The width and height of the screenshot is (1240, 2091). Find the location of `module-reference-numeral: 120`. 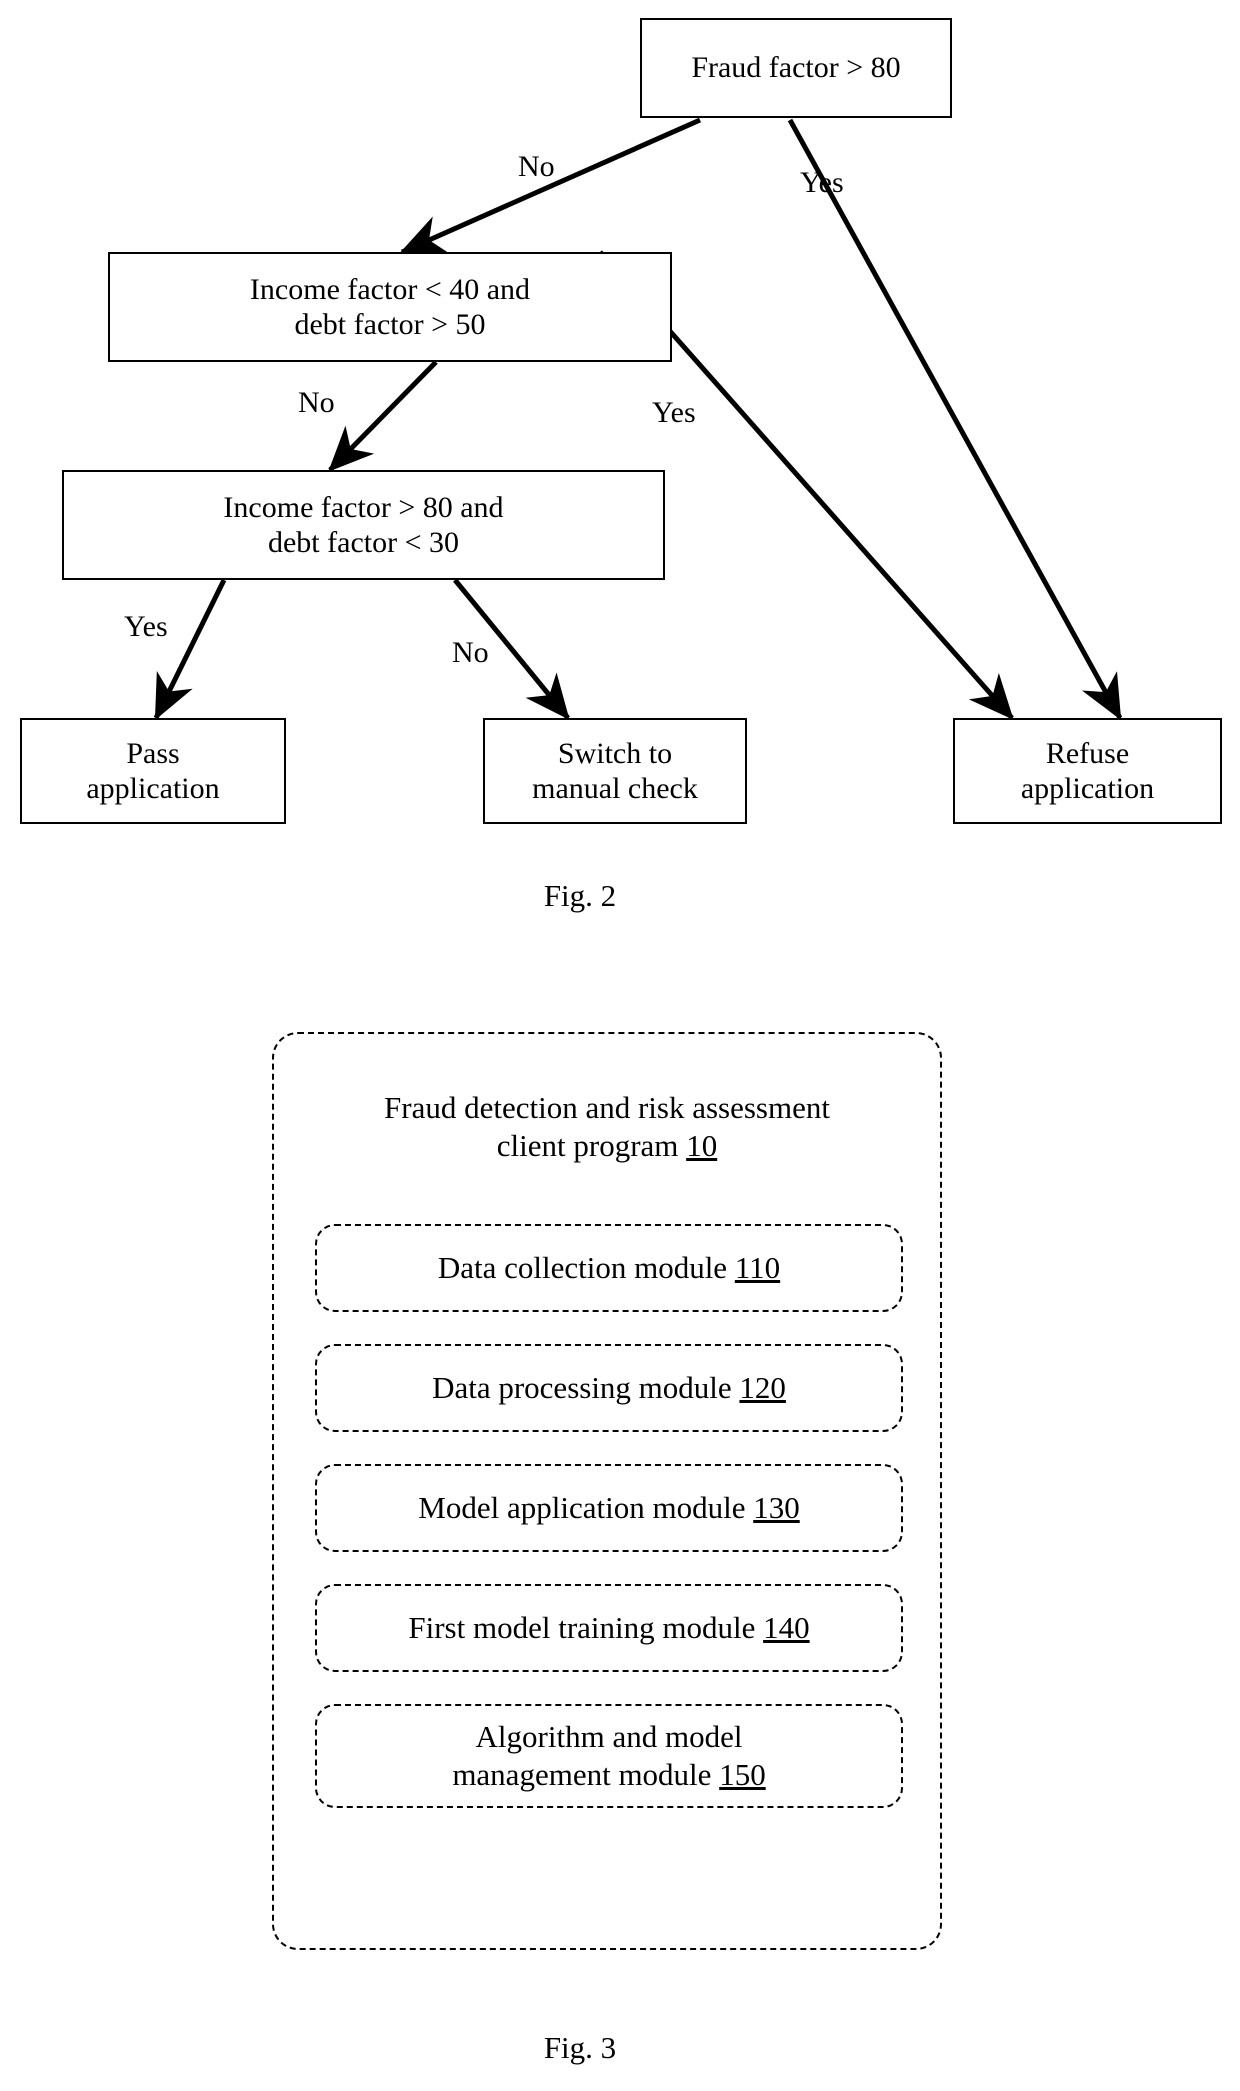

module-reference-numeral: 120 is located at coordinates (762, 1388).